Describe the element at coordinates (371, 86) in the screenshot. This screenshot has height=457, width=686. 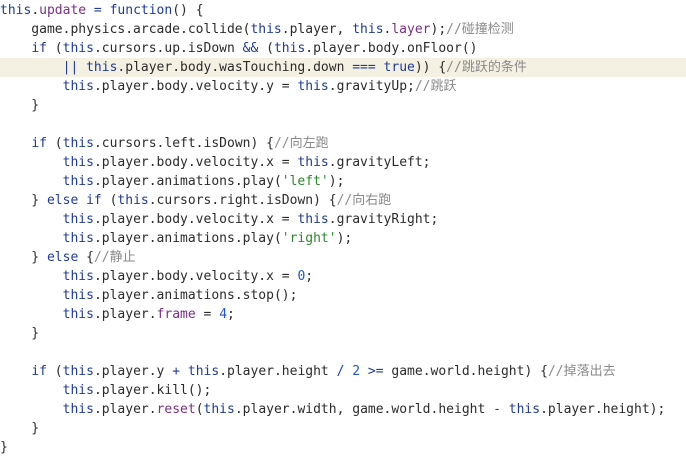
I see `code-token: .gravityUp;` at that location.